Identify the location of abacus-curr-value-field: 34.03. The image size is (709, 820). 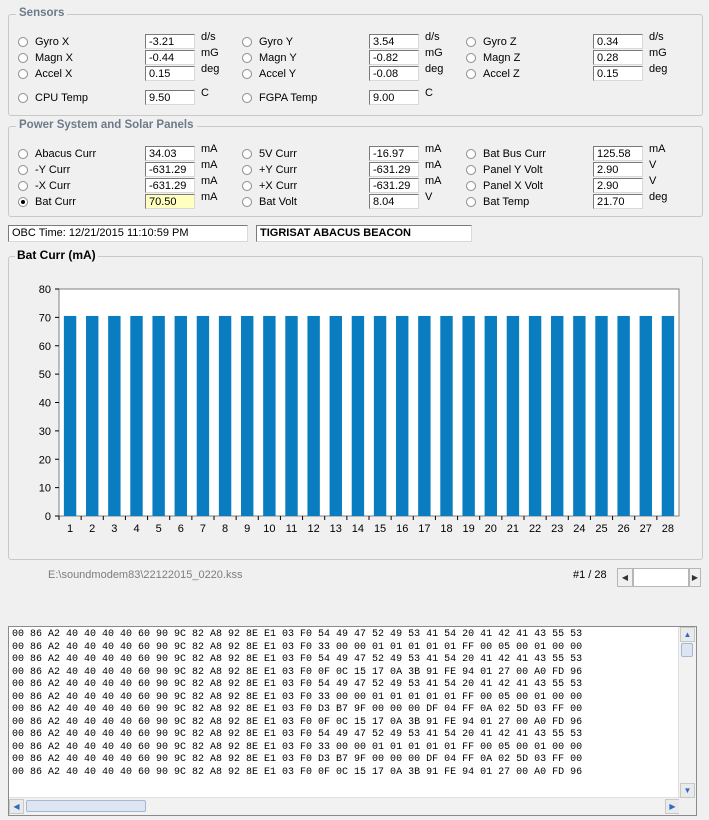
(170, 153).